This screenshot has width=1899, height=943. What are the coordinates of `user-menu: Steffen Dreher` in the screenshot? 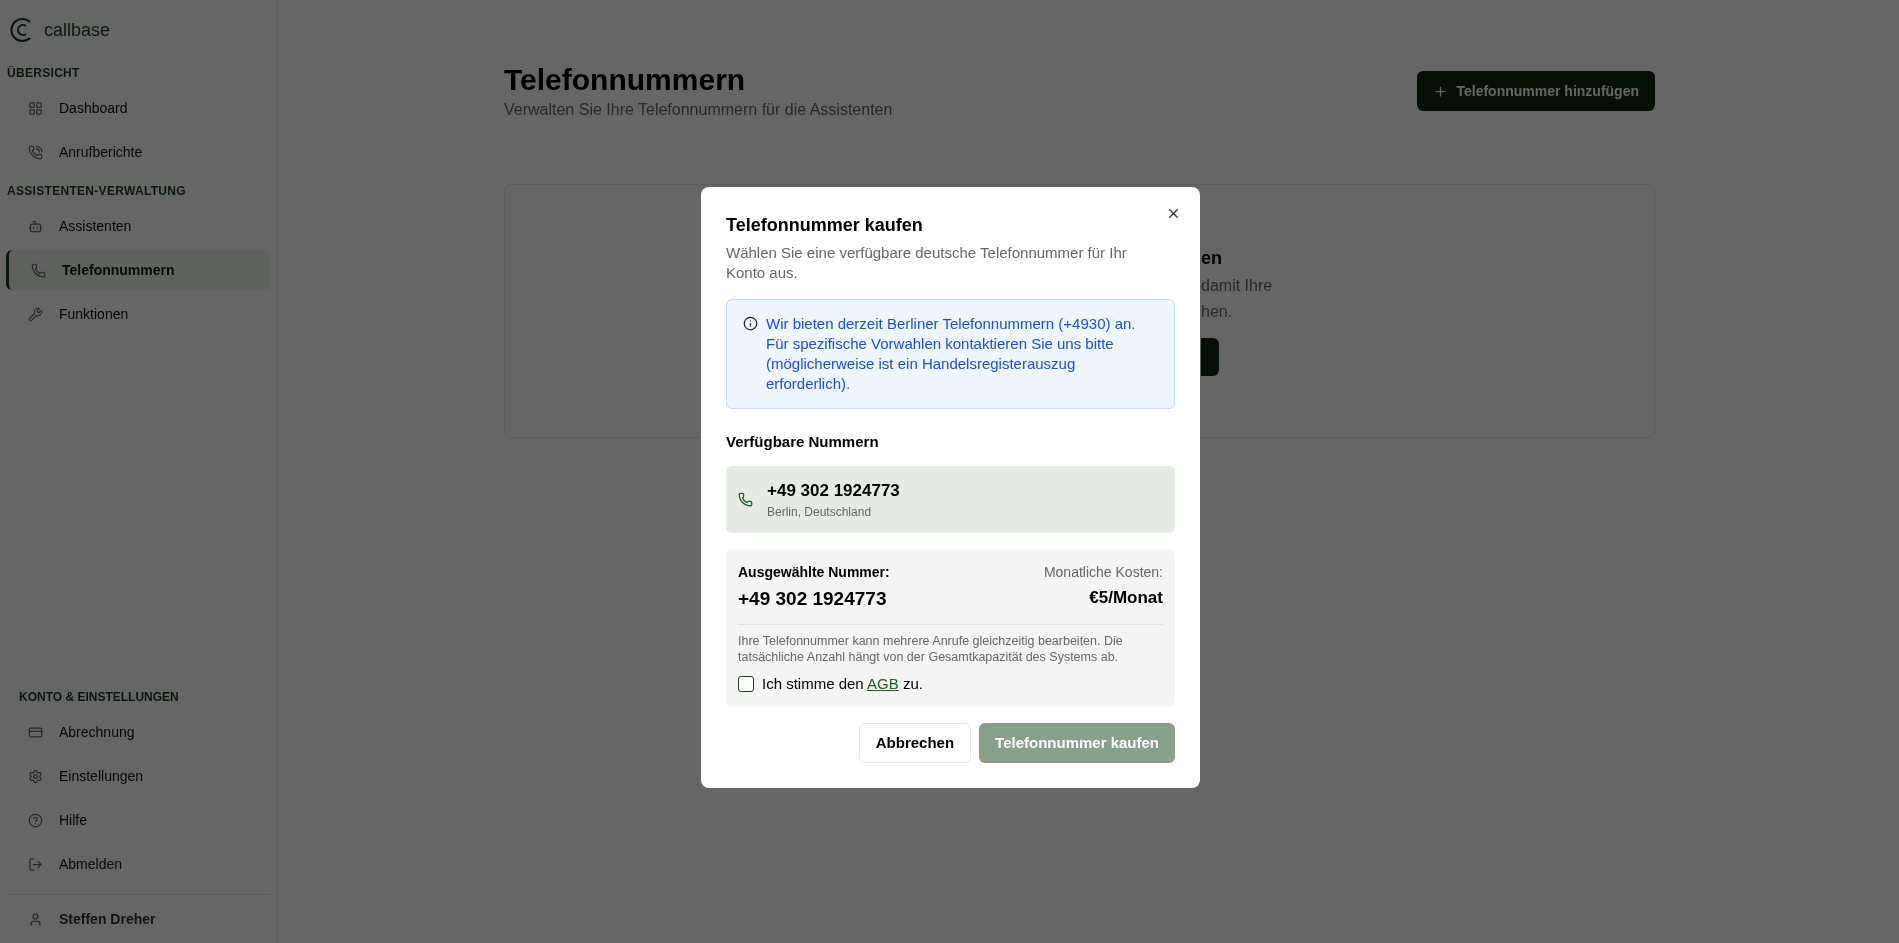 It's located at (138, 919).